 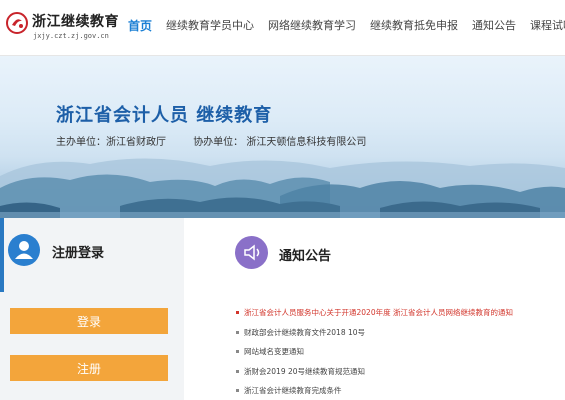 What do you see at coordinates (251, 252) in the screenshot?
I see `speaker-icon` at bounding box center [251, 252].